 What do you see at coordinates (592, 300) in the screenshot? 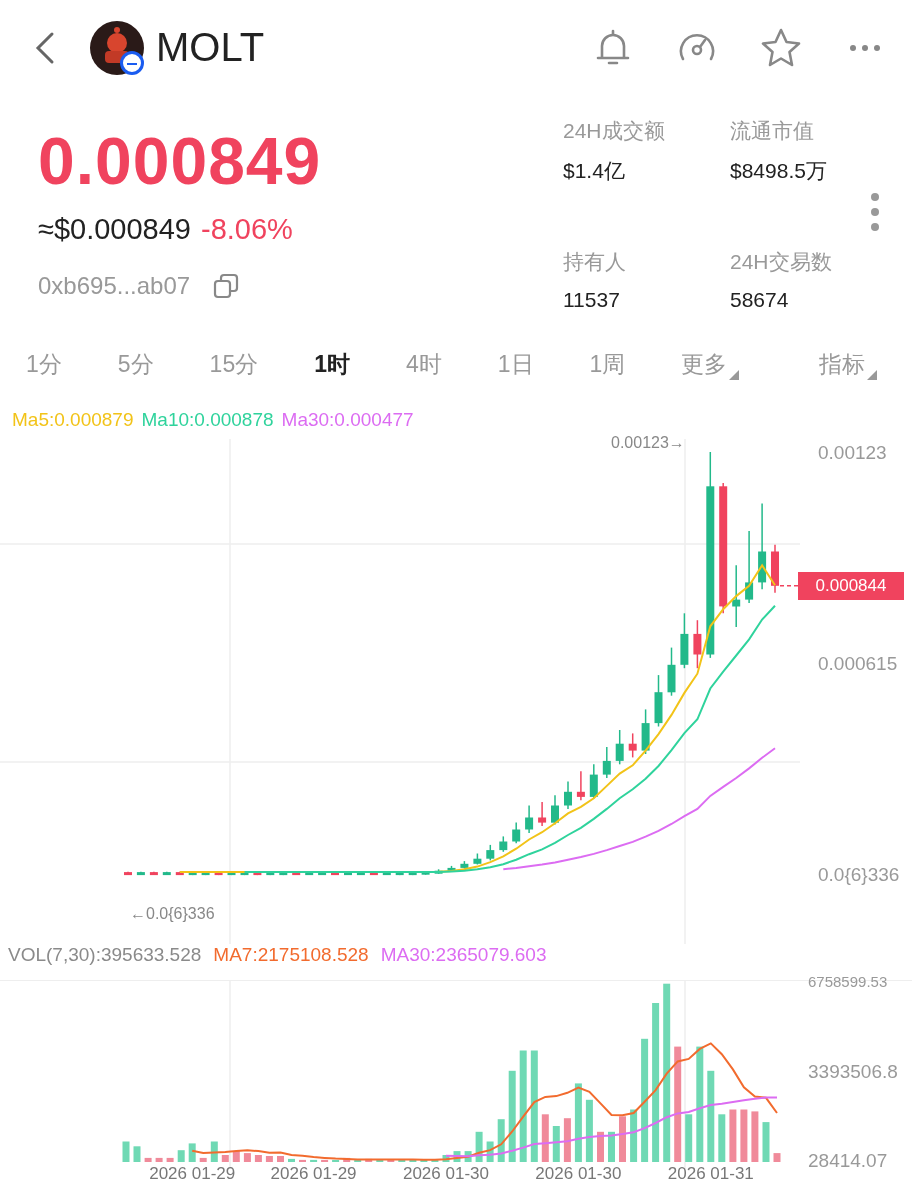
I see `stat-value: 11537` at bounding box center [592, 300].